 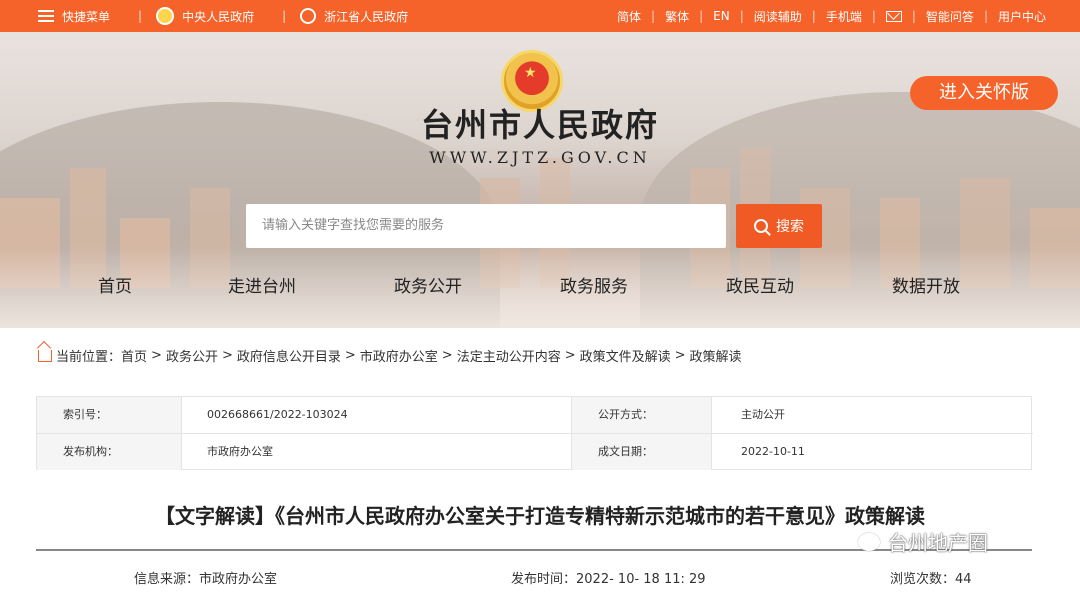 I want to click on zj-gov-label: 浙江省人民政府, so click(x=366, y=16).